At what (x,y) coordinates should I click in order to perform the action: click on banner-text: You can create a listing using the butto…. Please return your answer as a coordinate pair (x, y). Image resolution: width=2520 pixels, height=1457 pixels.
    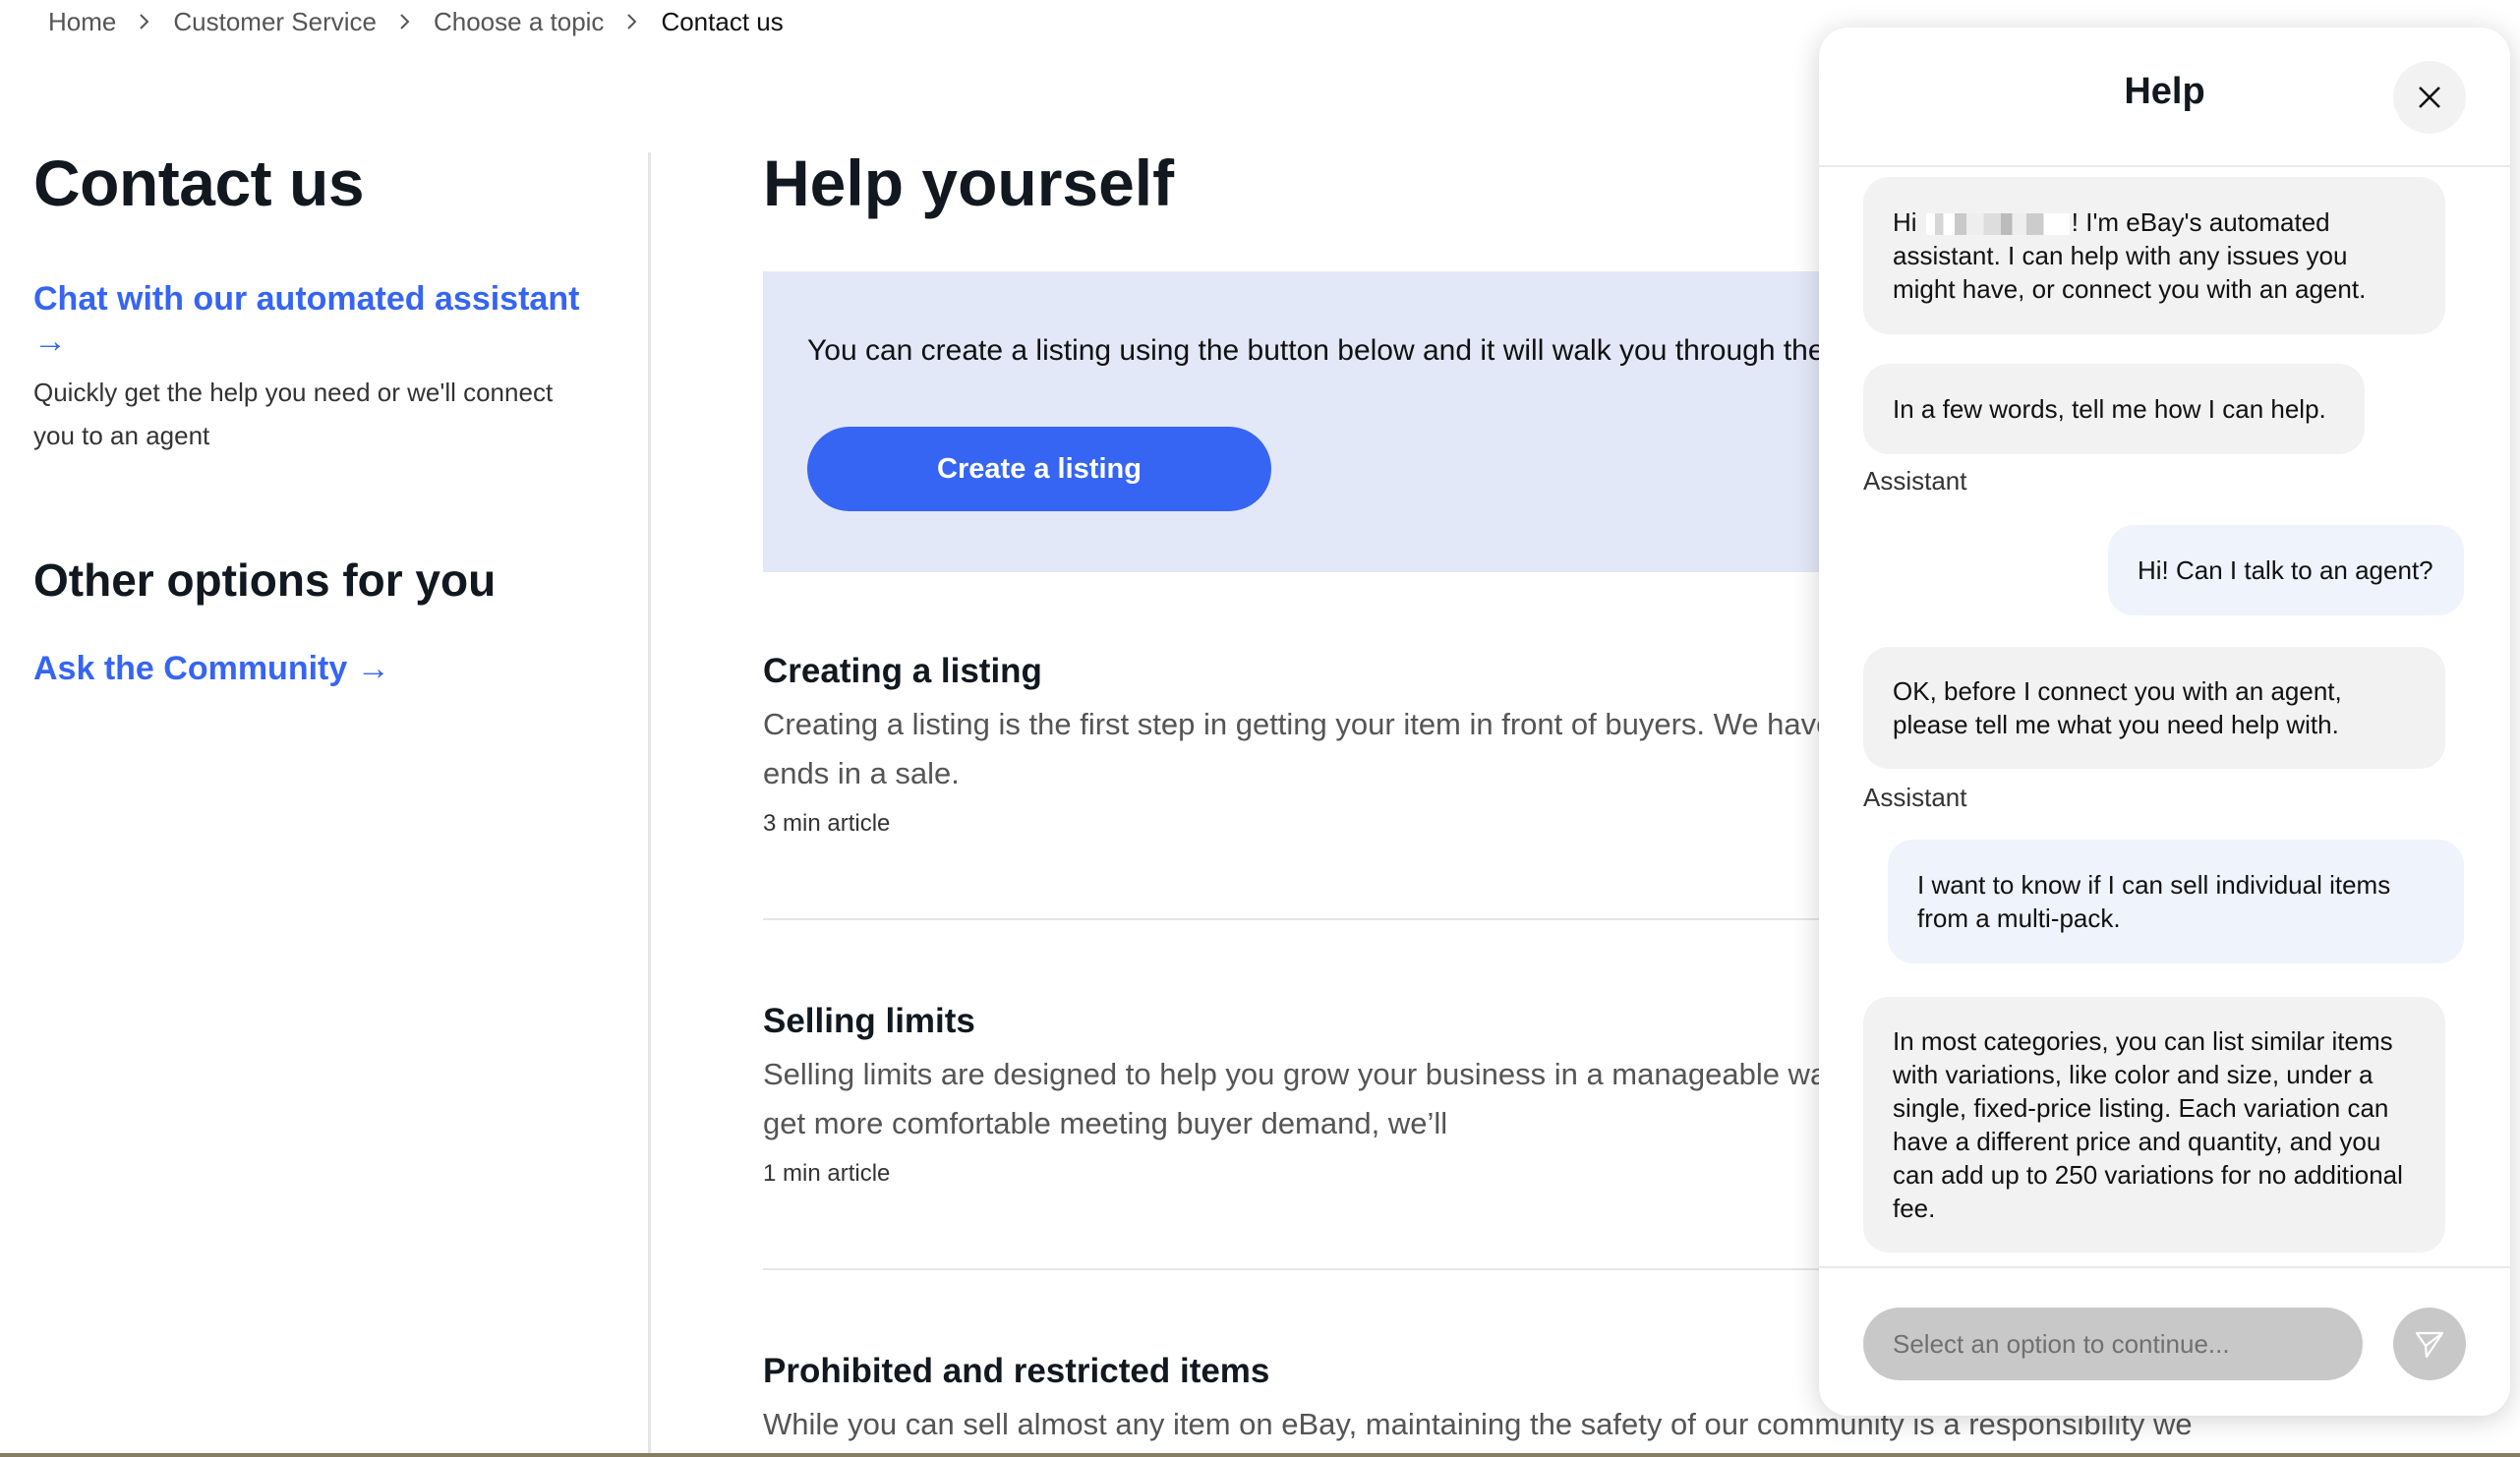
    Looking at the image, I should click on (1316, 350).